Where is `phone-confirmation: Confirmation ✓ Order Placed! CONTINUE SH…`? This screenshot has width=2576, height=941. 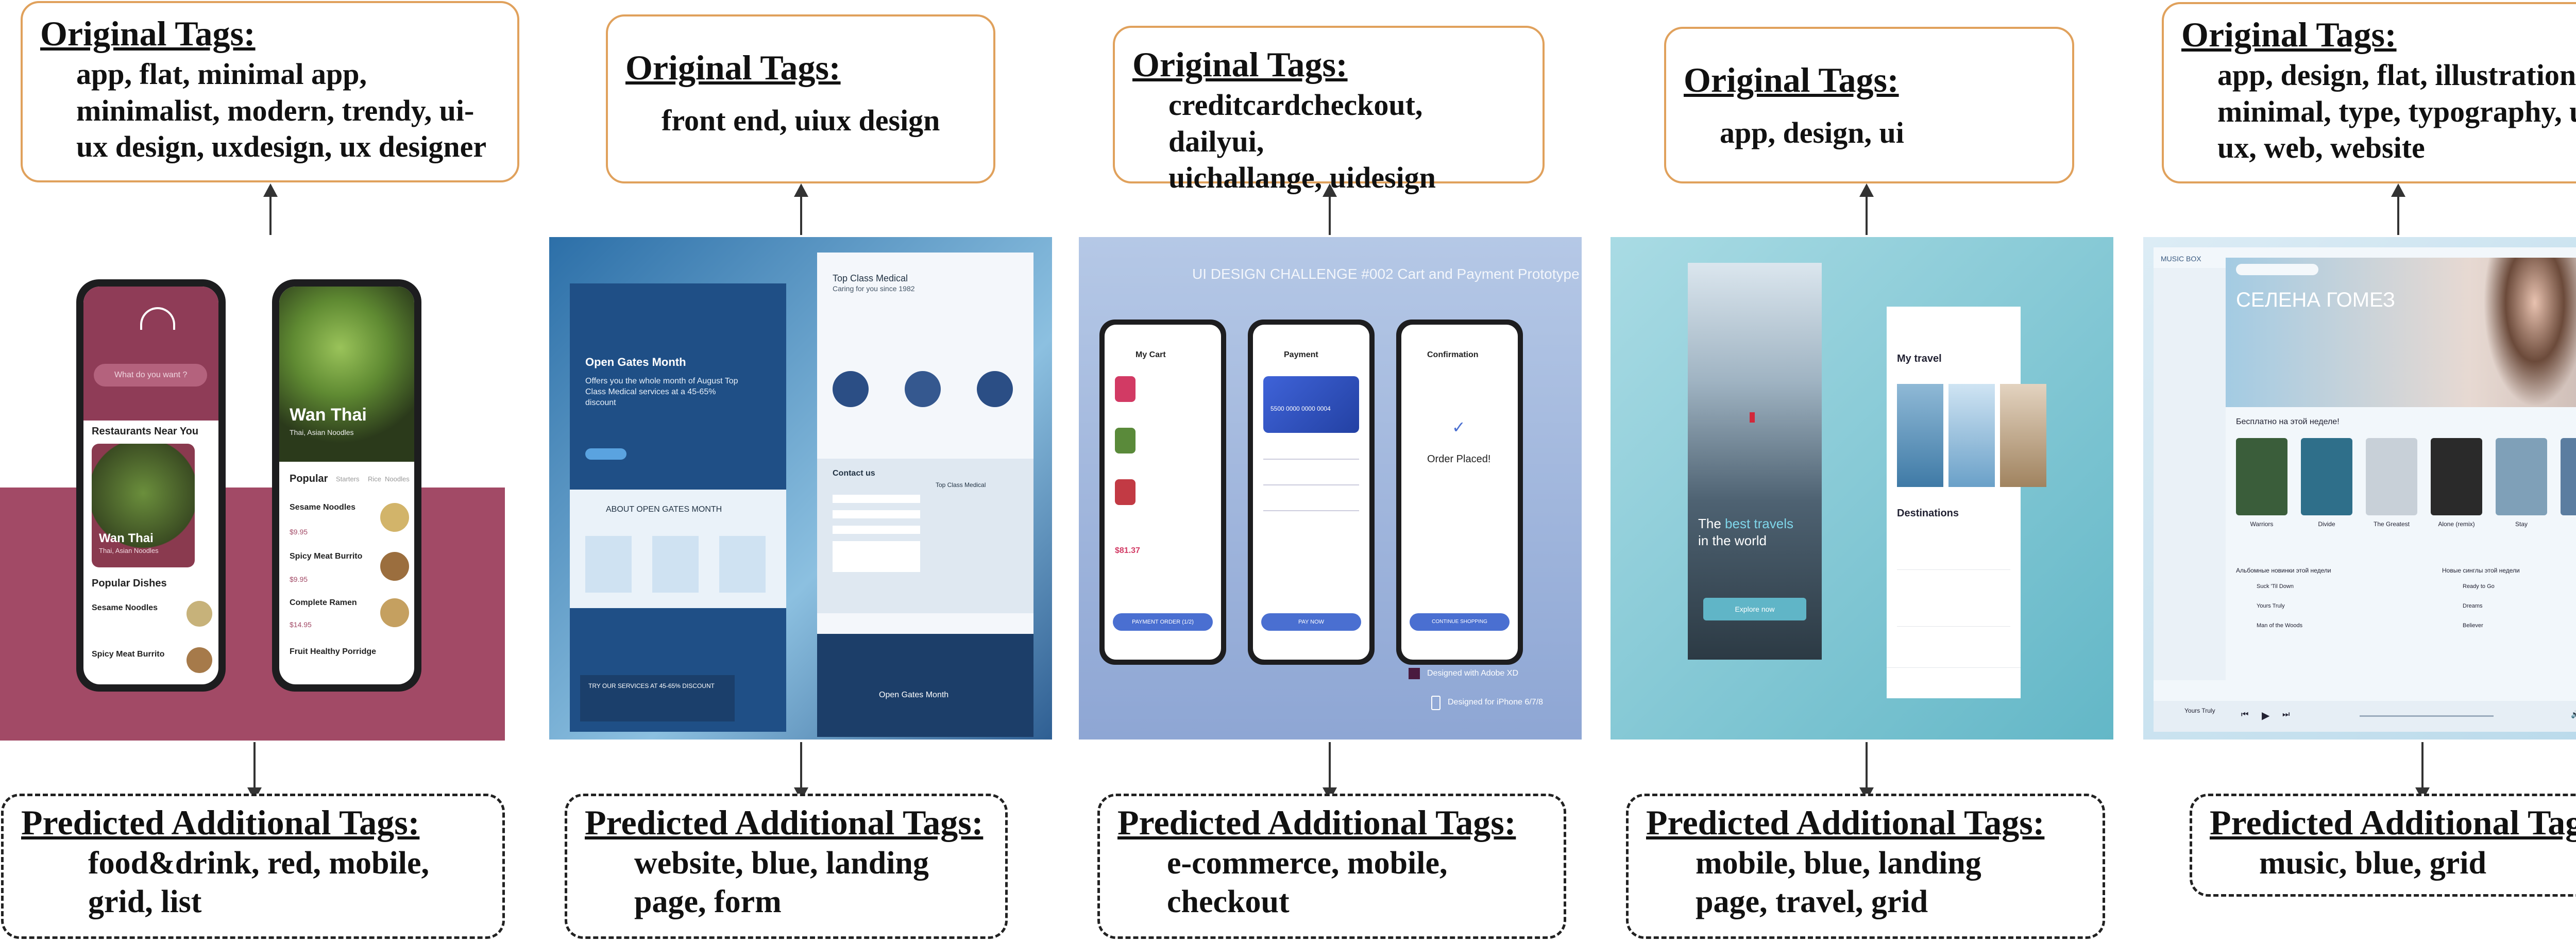
phone-confirmation: Confirmation ✓ Order Placed! CONTINUE SH… is located at coordinates (1460, 492).